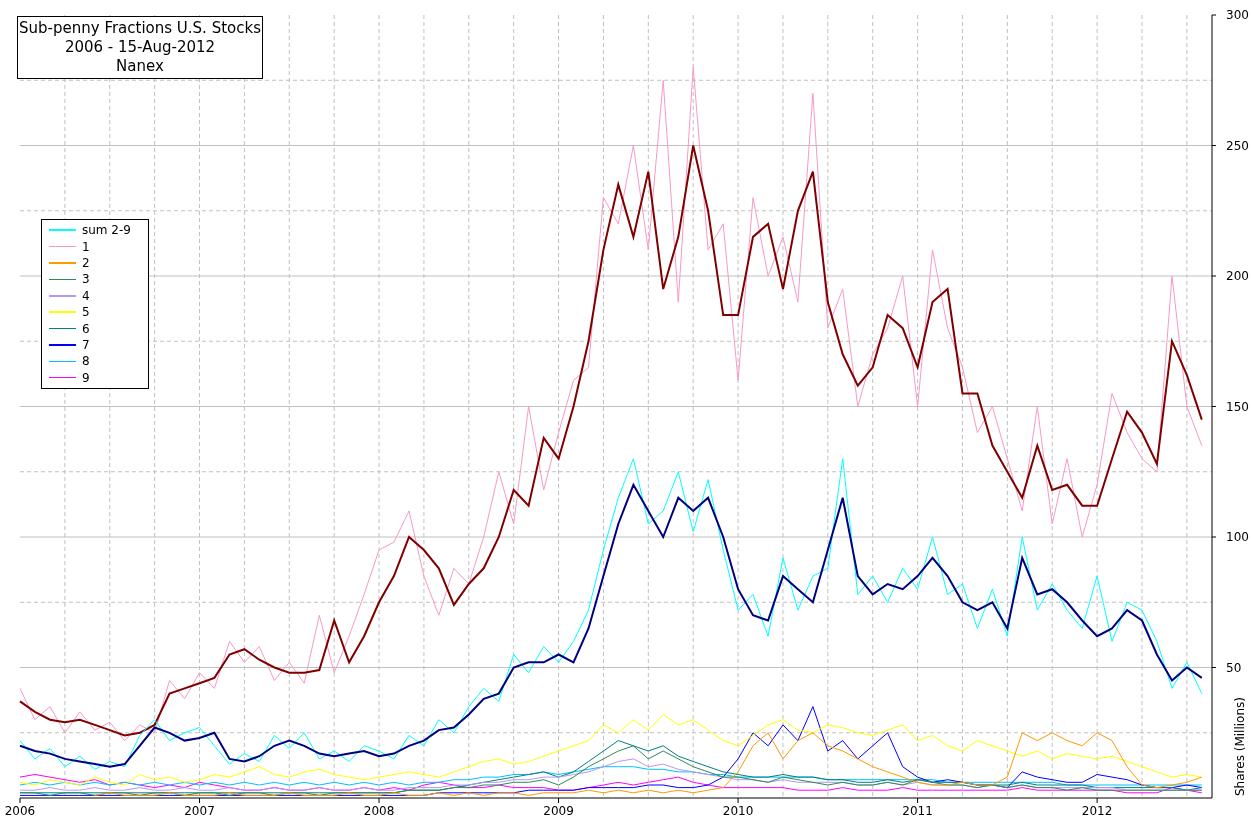 This screenshot has height=823, width=1251. Describe the element at coordinates (1237, 145) in the screenshot. I see `y-tick-label: 250` at that location.